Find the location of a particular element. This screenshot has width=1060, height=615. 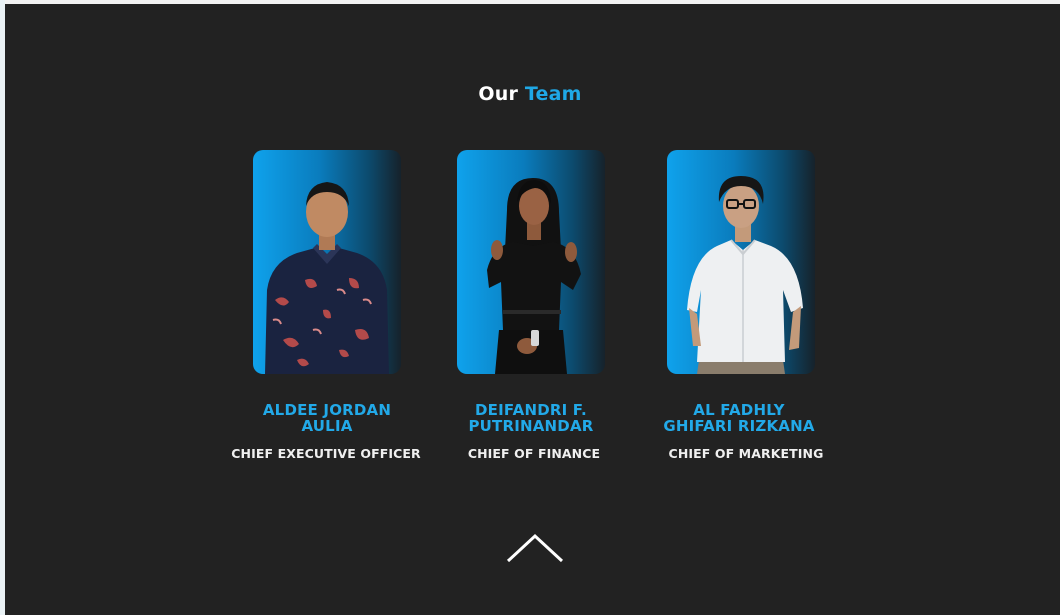

member-name: AL FADHLY GHIFARI RIZKANA is located at coordinates (739, 418).